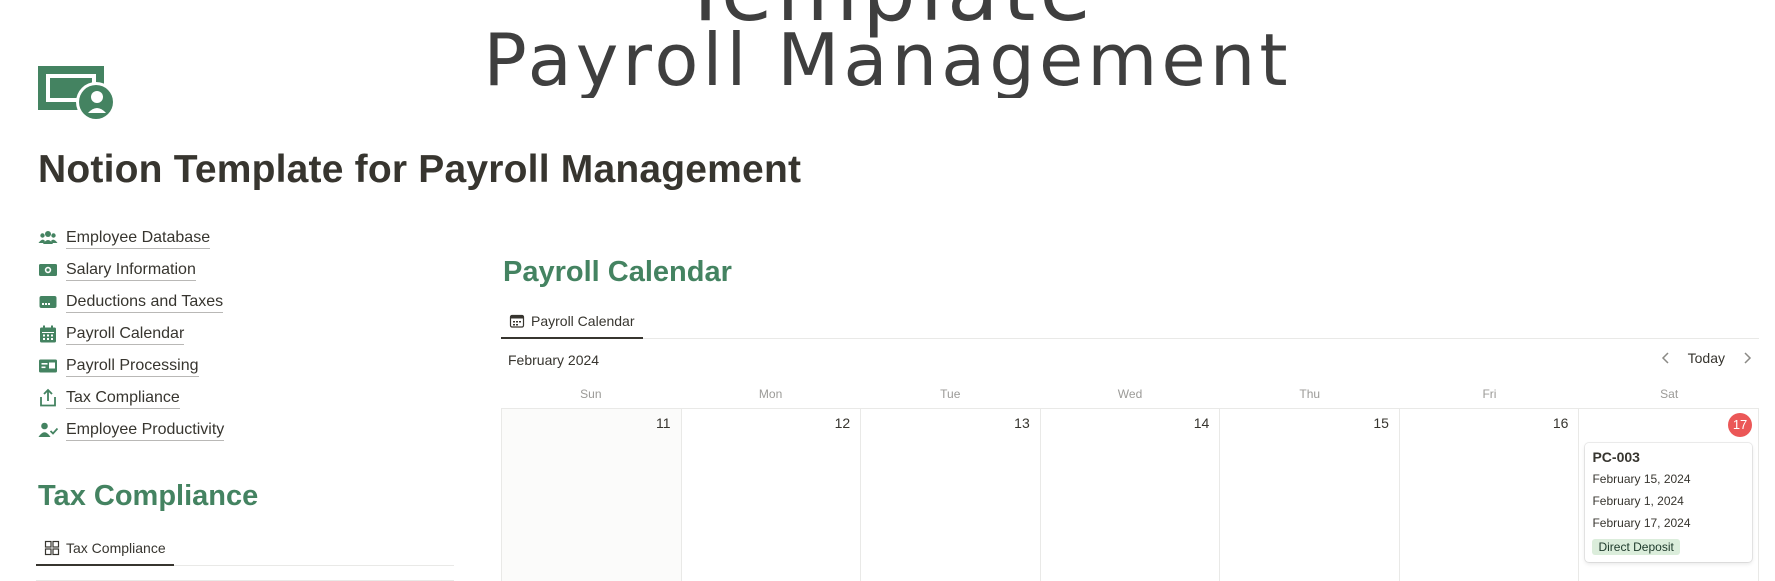 The width and height of the screenshot is (1775, 581). I want to click on tax-compliance-heading: Tax Compliance, so click(148, 496).